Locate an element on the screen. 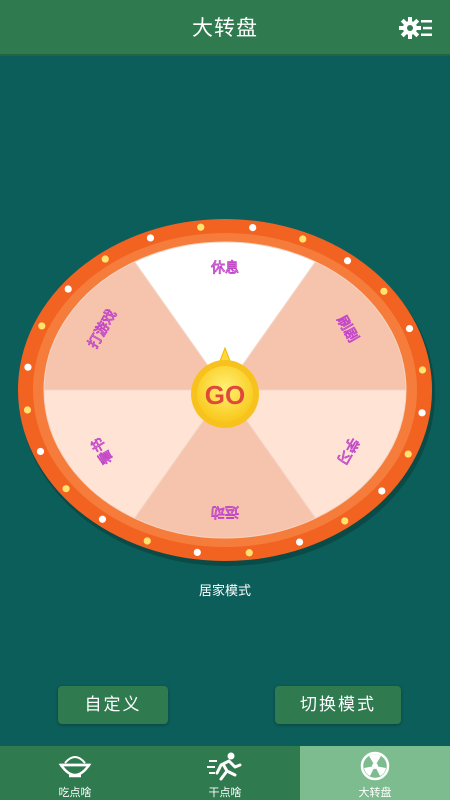 The height and width of the screenshot is (800, 450). app-header: 大转盘 is located at coordinates (225, 28).